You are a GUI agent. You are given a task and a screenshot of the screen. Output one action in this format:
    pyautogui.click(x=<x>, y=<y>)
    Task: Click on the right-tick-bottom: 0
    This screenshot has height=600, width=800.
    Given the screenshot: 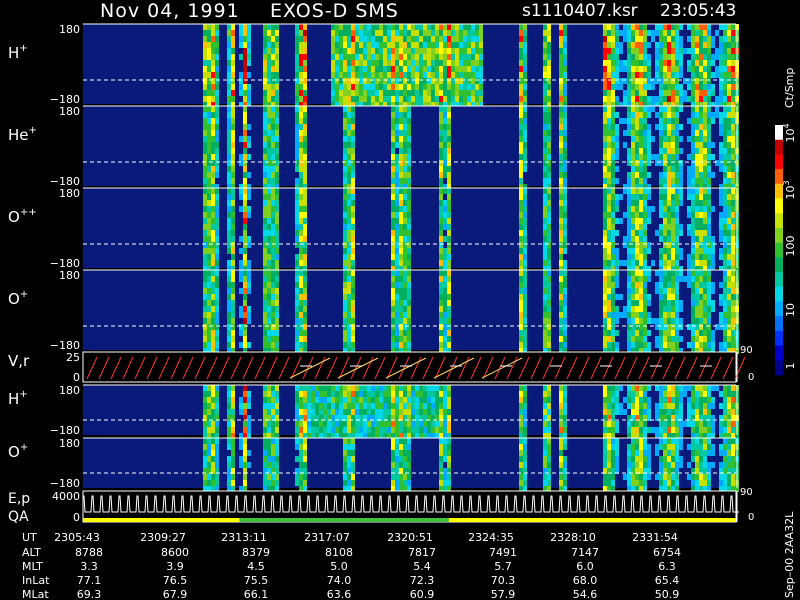 What is the action you would take?
    pyautogui.click(x=751, y=377)
    